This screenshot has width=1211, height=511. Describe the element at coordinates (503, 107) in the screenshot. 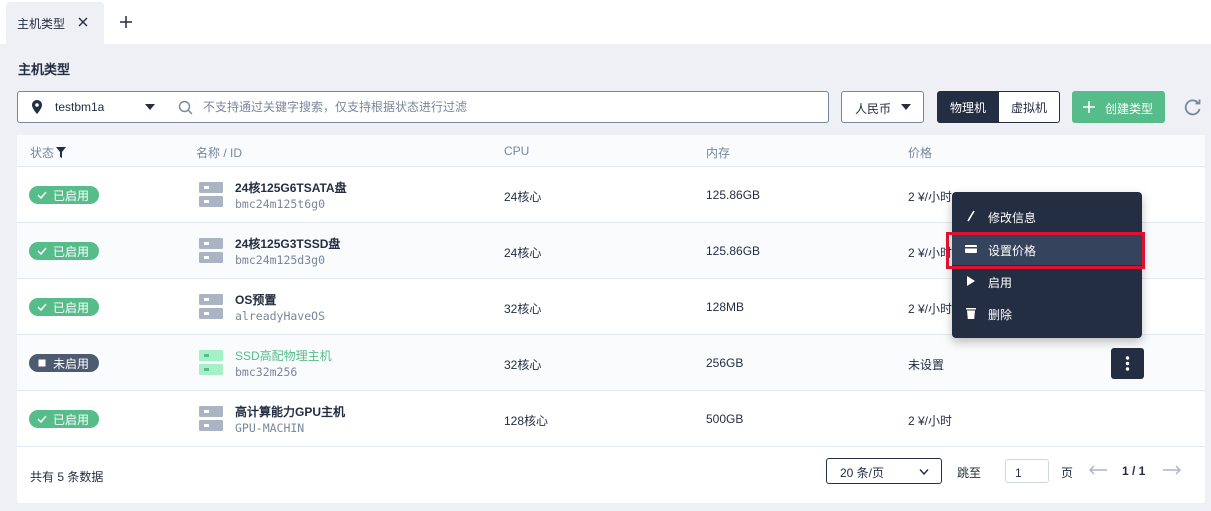

I see `search-input` at that location.